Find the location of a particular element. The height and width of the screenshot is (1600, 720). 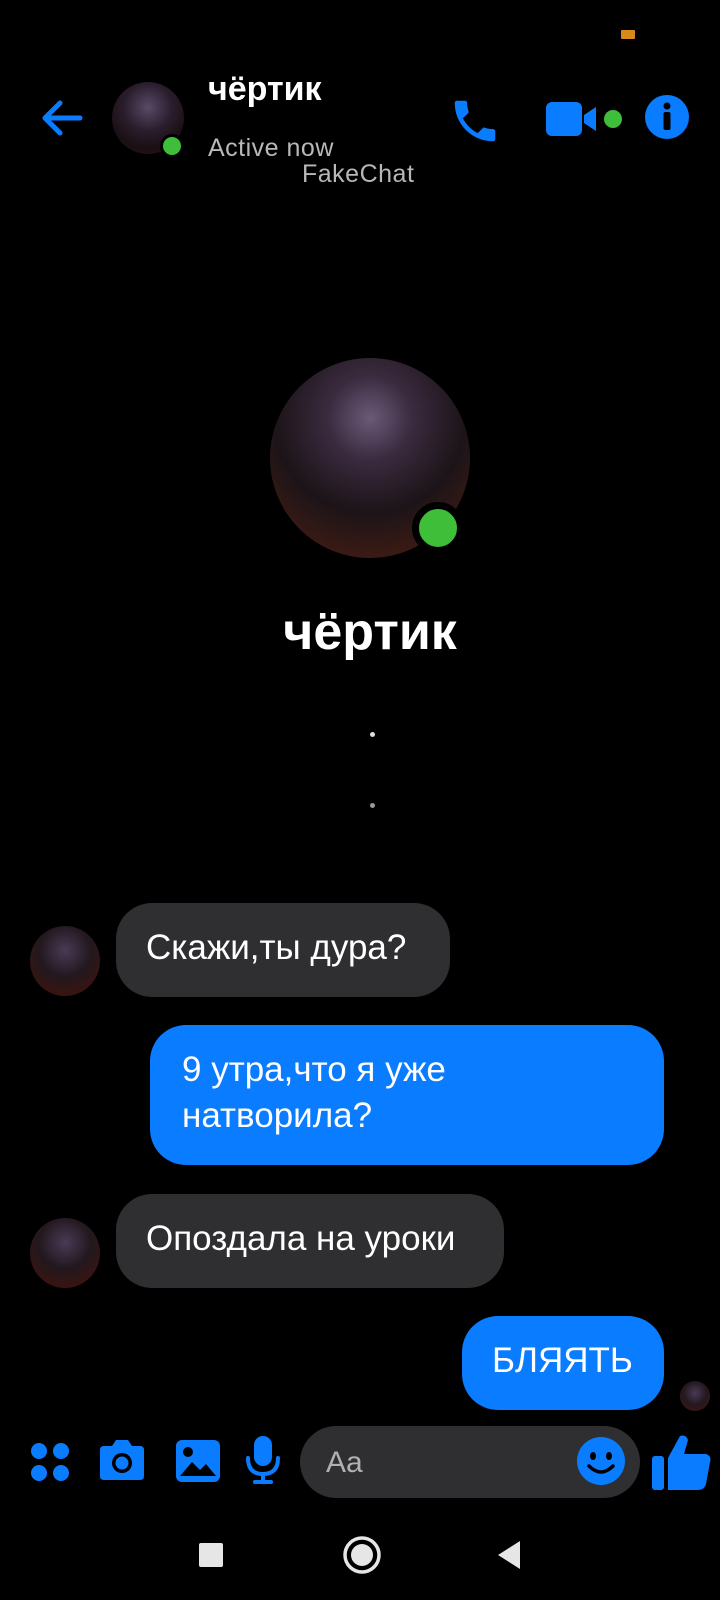

message-line: 9 утра,что я уже is located at coordinates (314, 1069).